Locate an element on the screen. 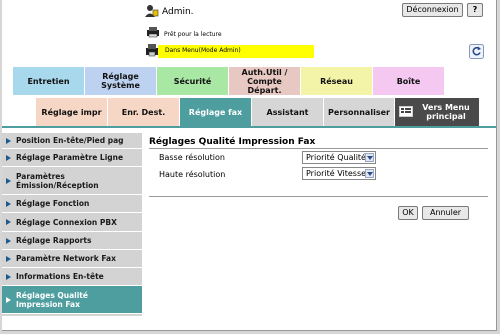  high-resolution-label: Haute résolution is located at coordinates (192, 174).